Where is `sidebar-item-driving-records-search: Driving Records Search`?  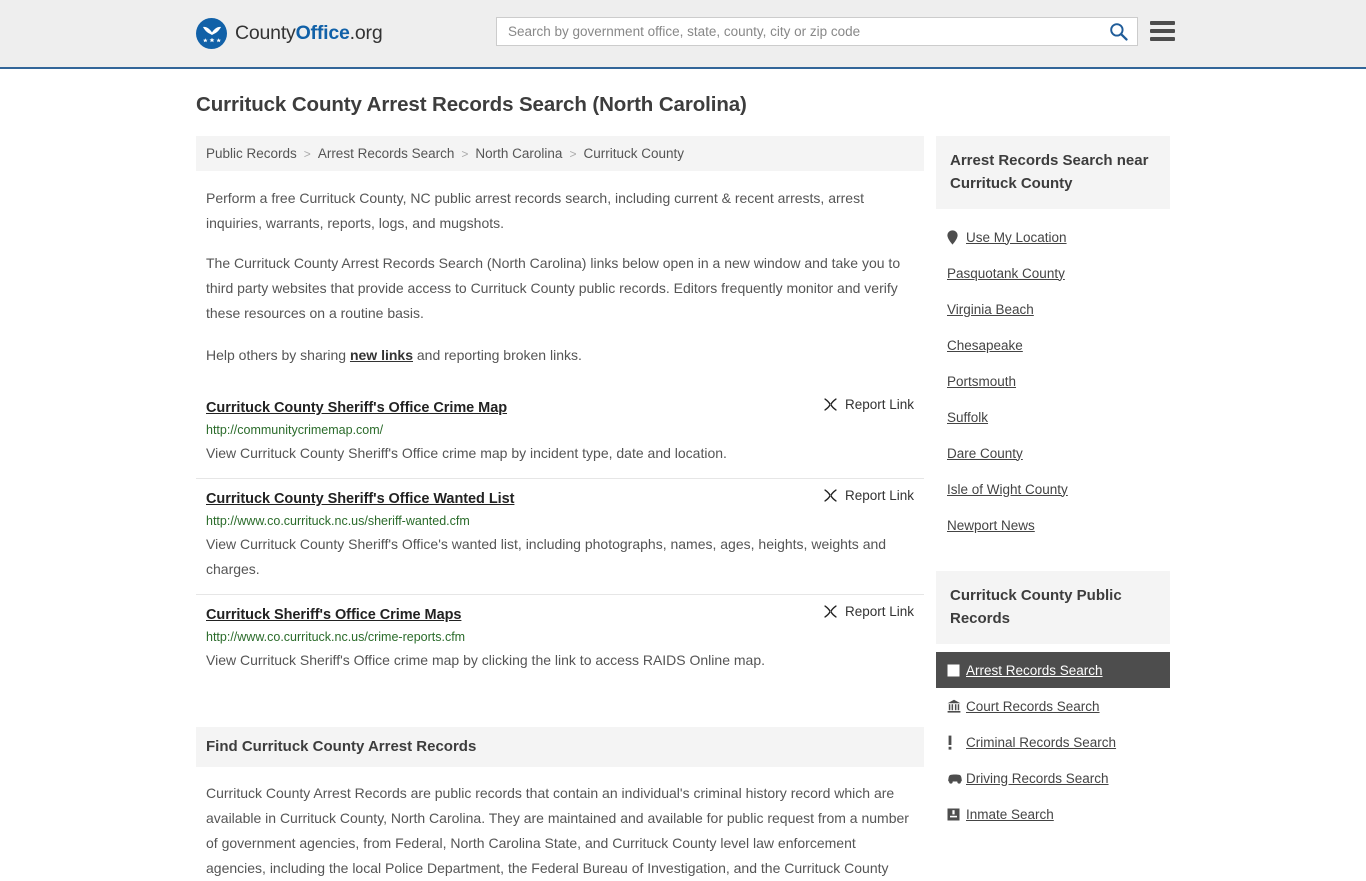
sidebar-item-driving-records-search: Driving Records Search is located at coordinates (1053, 778).